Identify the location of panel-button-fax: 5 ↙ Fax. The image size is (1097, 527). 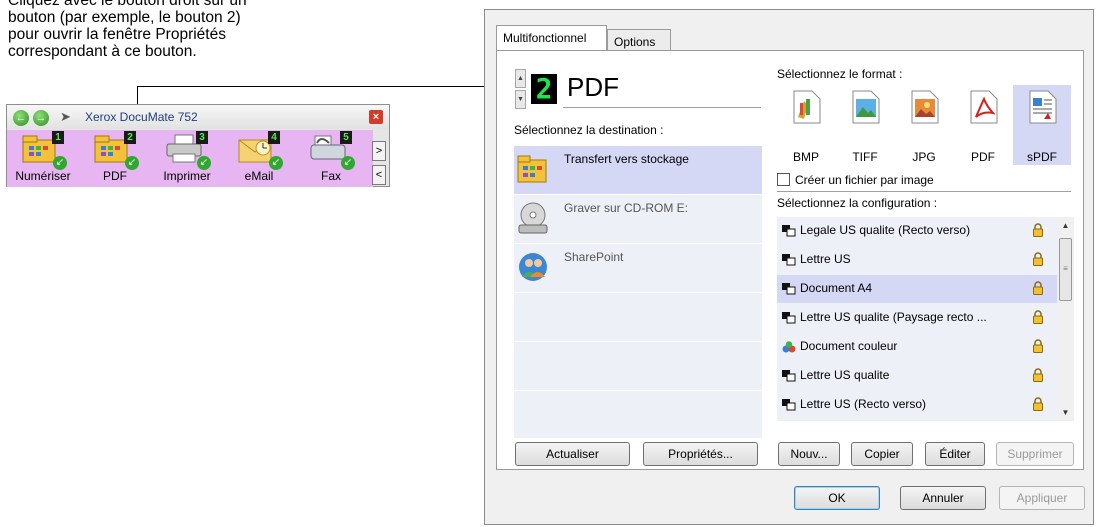
(331, 158).